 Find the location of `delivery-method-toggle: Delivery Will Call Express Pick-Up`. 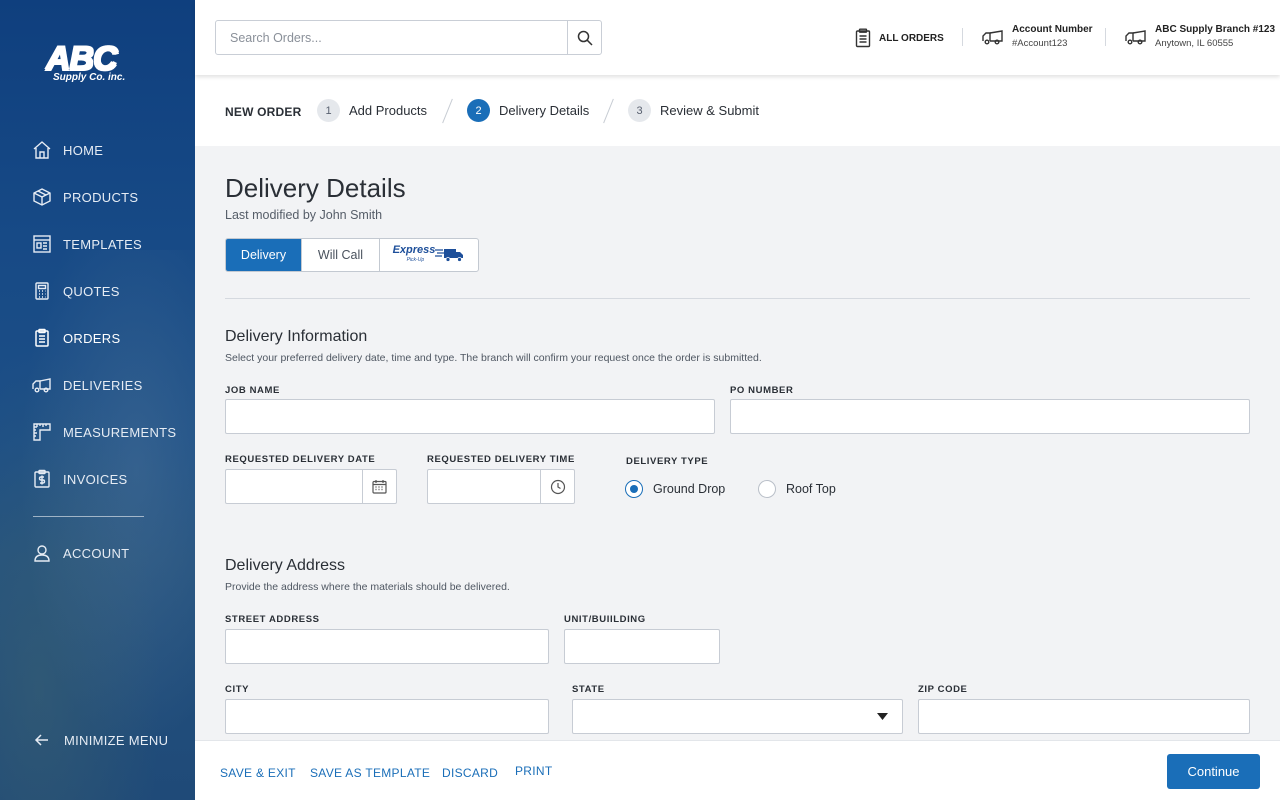

delivery-method-toggle: Delivery Will Call Express Pick-Up is located at coordinates (352, 255).